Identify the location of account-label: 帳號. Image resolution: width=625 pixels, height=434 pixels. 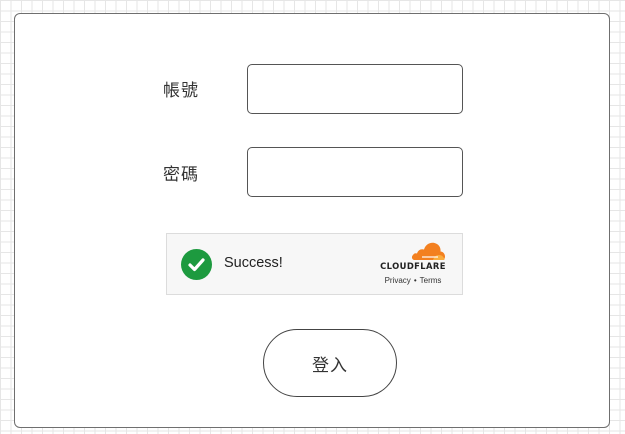
(181, 91).